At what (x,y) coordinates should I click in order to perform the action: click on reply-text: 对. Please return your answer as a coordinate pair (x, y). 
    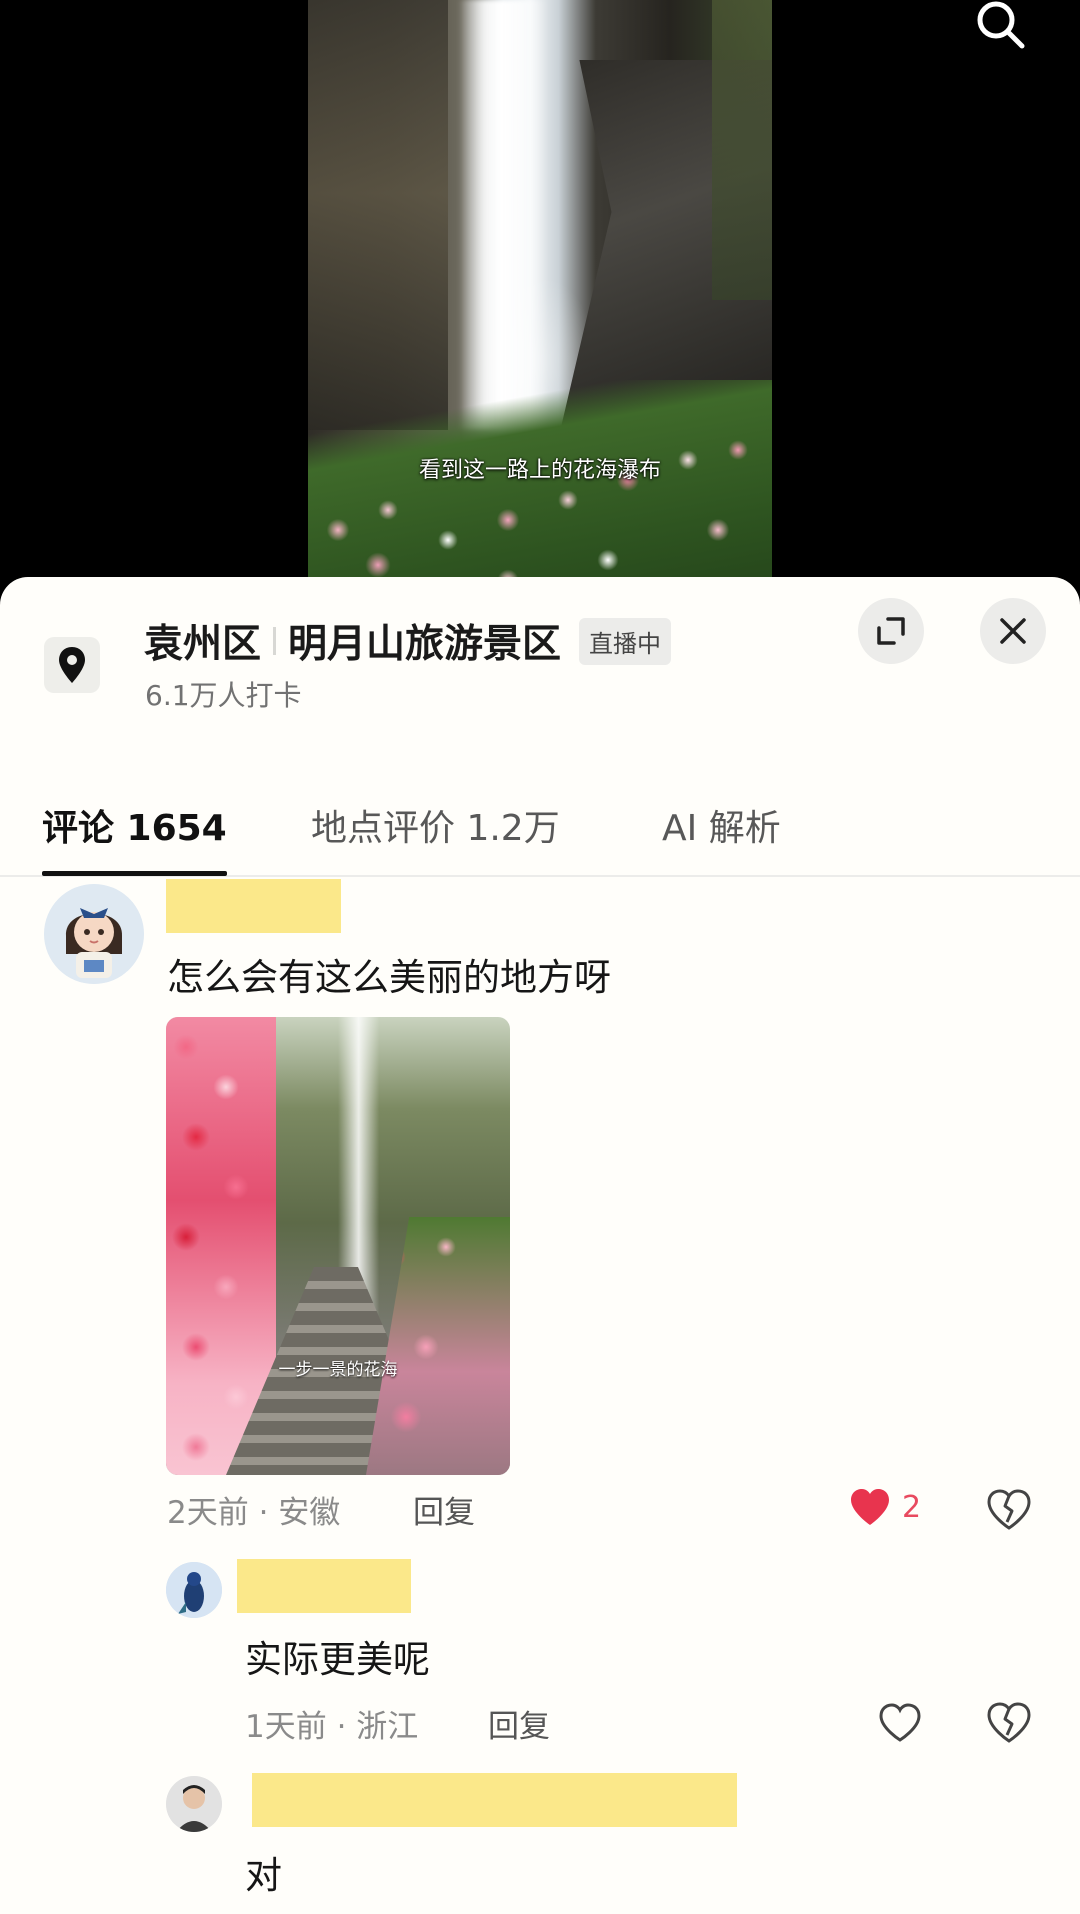
    Looking at the image, I should click on (263, 1875).